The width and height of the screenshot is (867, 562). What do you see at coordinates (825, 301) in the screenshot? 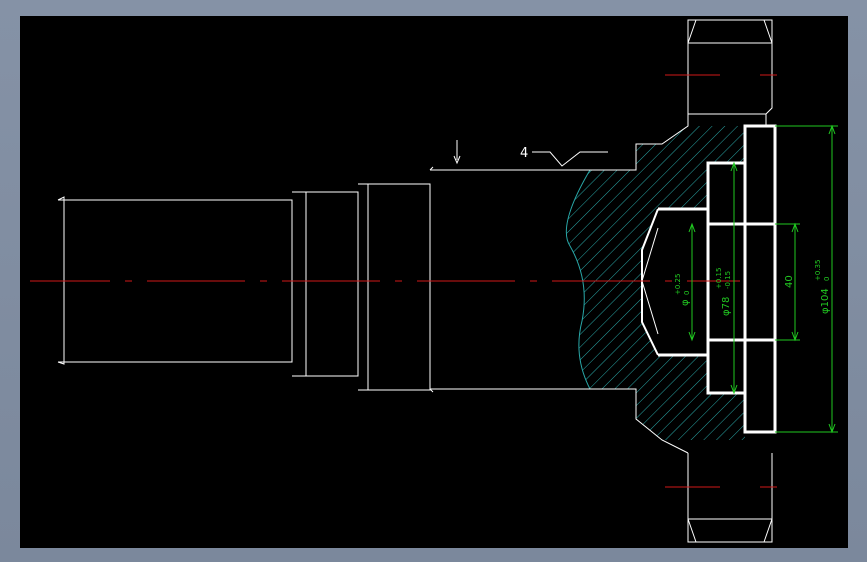
I see `dim-d4-main: φ104` at bounding box center [825, 301].